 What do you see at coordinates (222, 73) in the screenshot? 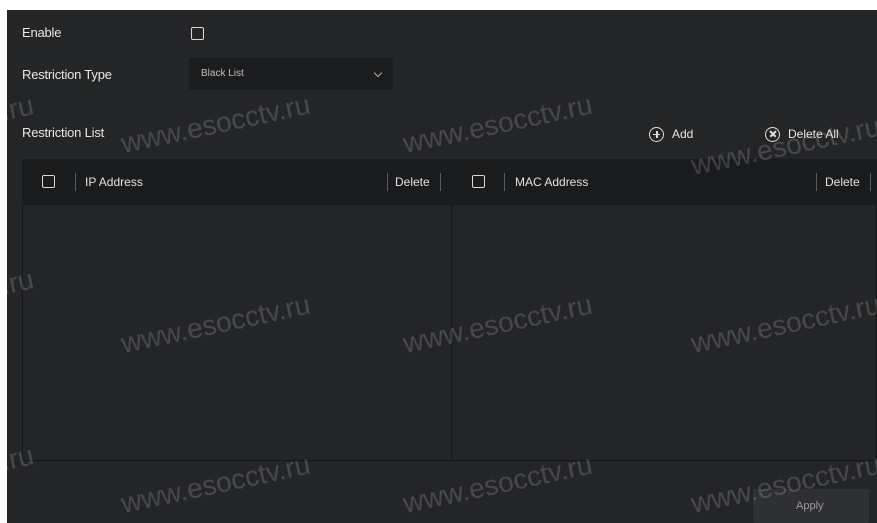
I see `restriction-type-value: Black List` at bounding box center [222, 73].